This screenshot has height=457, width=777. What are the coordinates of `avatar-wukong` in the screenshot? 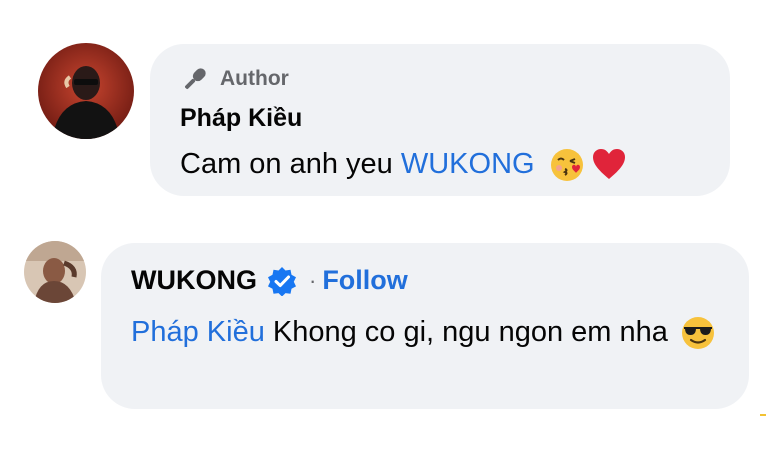 It's located at (55, 272).